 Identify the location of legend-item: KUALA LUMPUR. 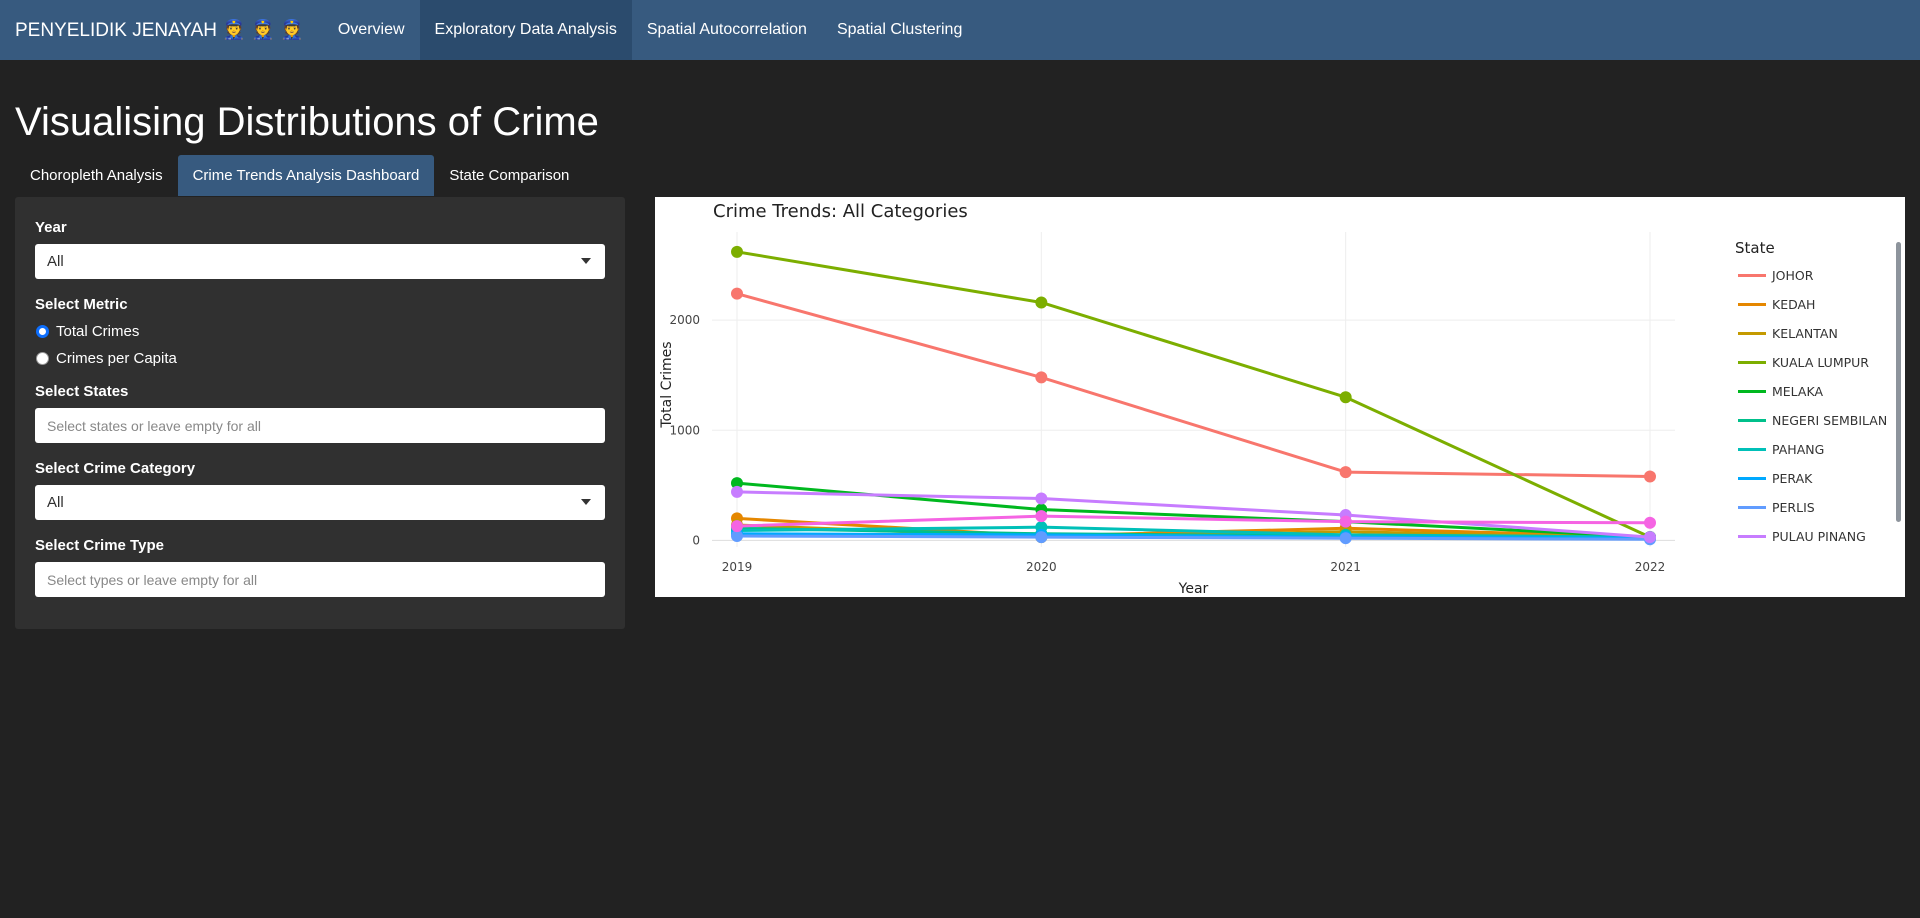
(1812, 362).